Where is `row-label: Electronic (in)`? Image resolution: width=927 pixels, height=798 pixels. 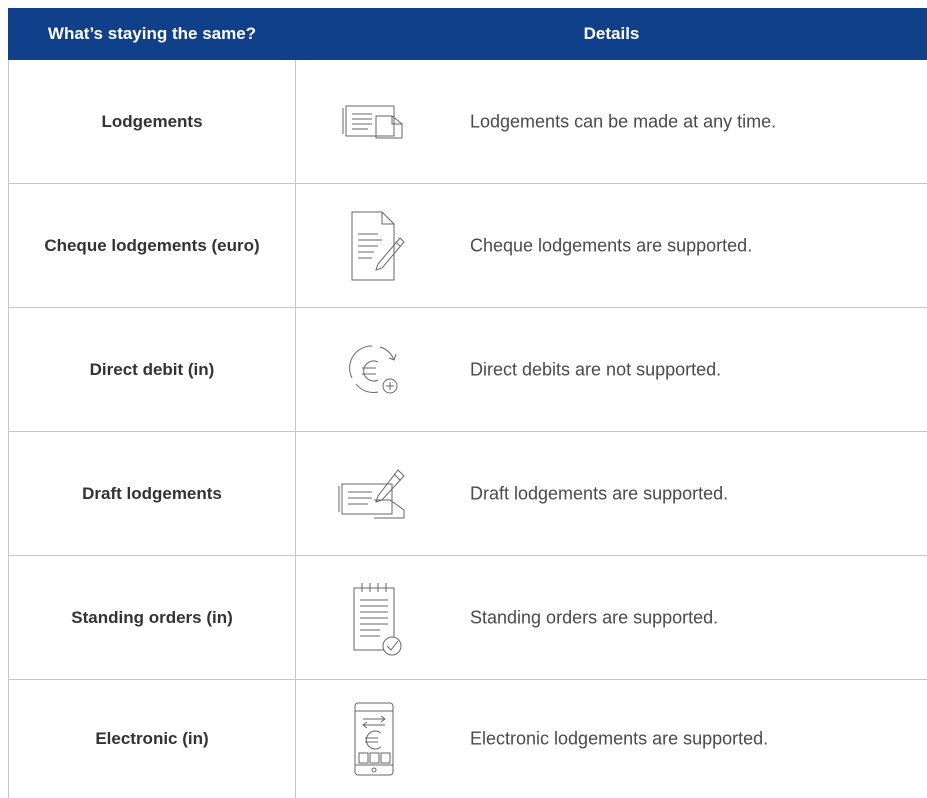 row-label: Electronic (in) is located at coordinates (152, 739).